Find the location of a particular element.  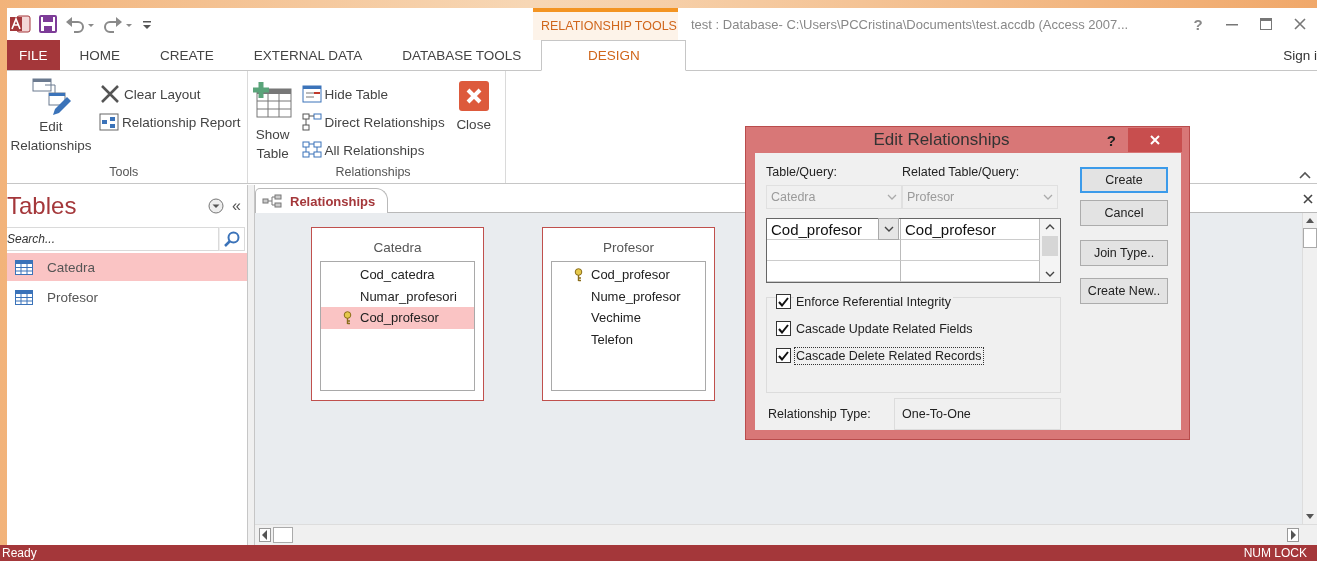

ribbon-command: Direct Relationships is located at coordinates (373, 122).